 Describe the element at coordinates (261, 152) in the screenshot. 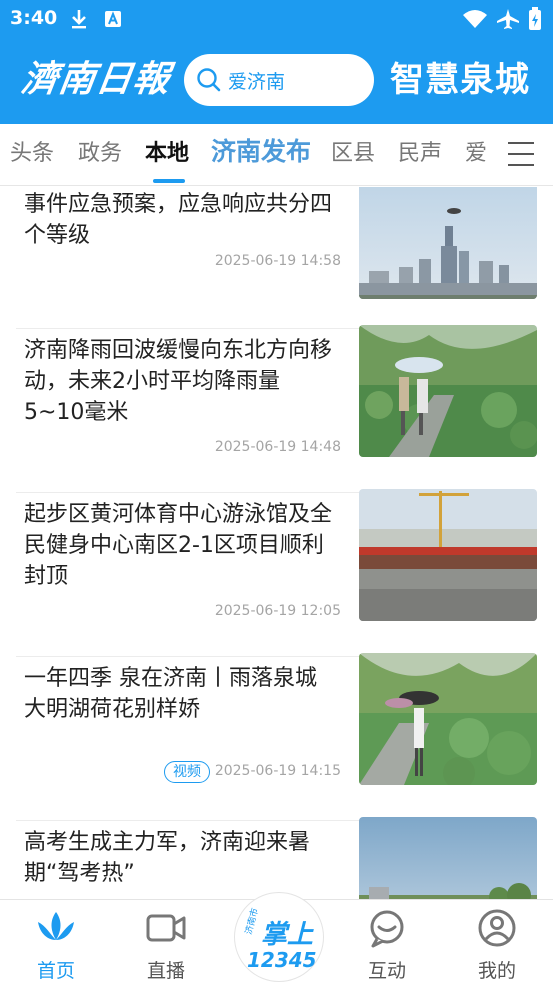

I see `tab-jinan-release: 济南发布` at that location.